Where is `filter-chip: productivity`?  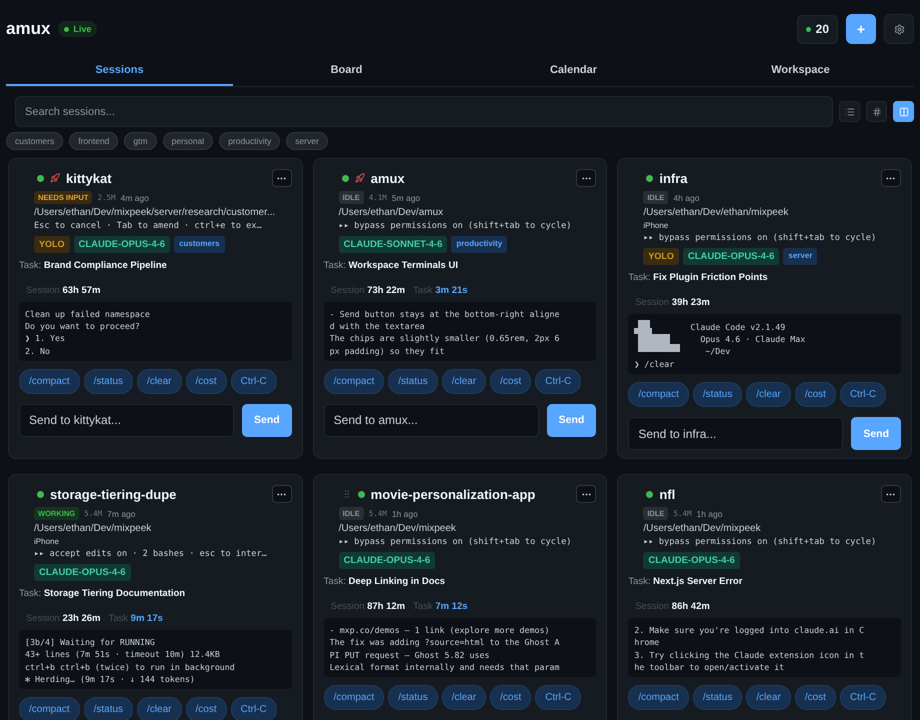 filter-chip: productivity is located at coordinates (249, 141).